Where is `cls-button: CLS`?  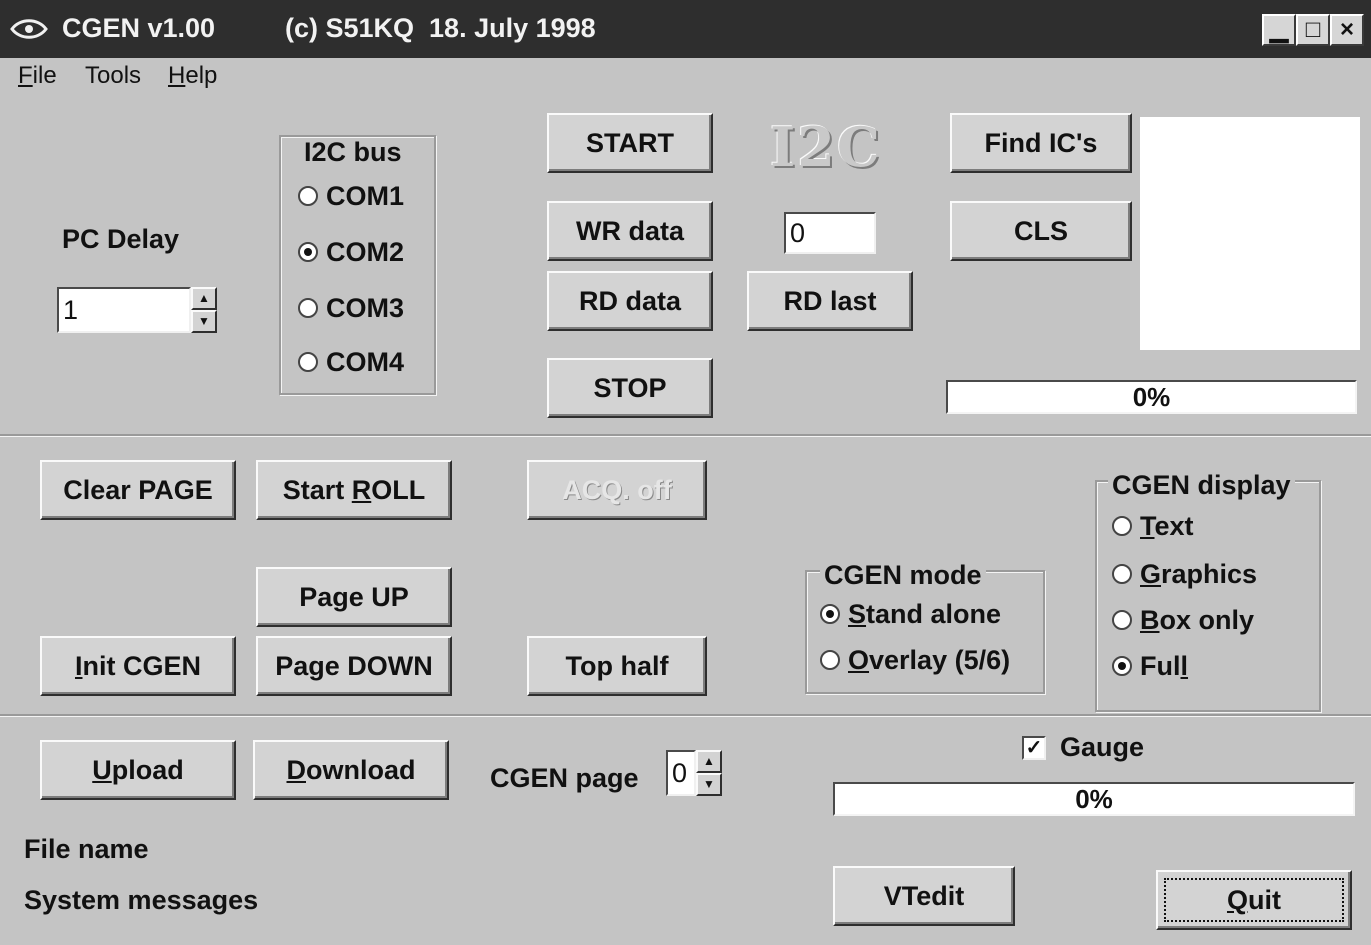 cls-button: CLS is located at coordinates (1041, 231).